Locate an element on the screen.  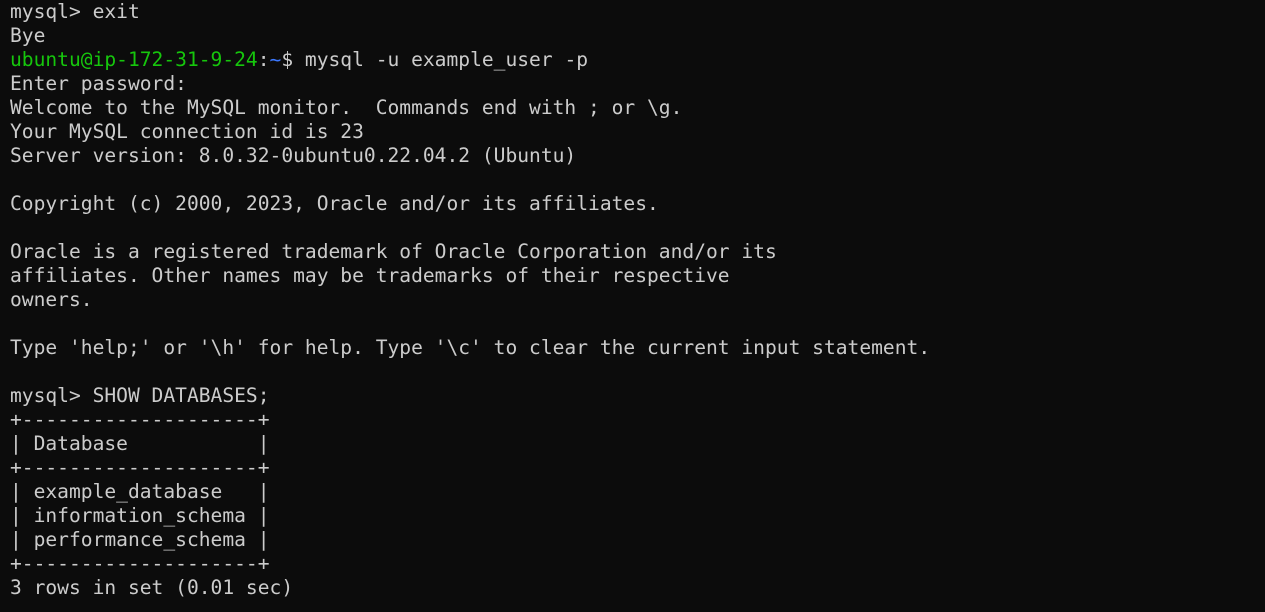
output-line: mysql> exit is located at coordinates (75, 11).